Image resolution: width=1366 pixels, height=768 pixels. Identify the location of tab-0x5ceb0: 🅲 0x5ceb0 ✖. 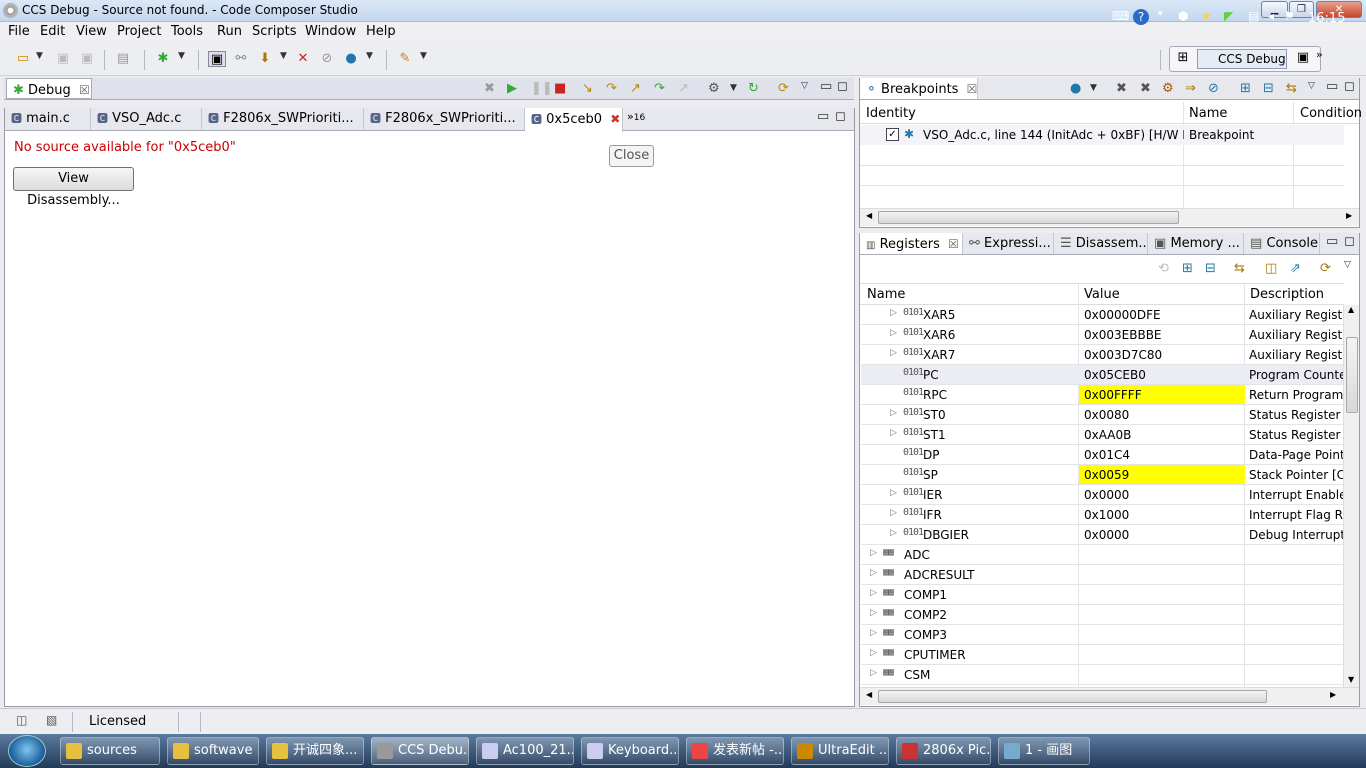
(574, 120).